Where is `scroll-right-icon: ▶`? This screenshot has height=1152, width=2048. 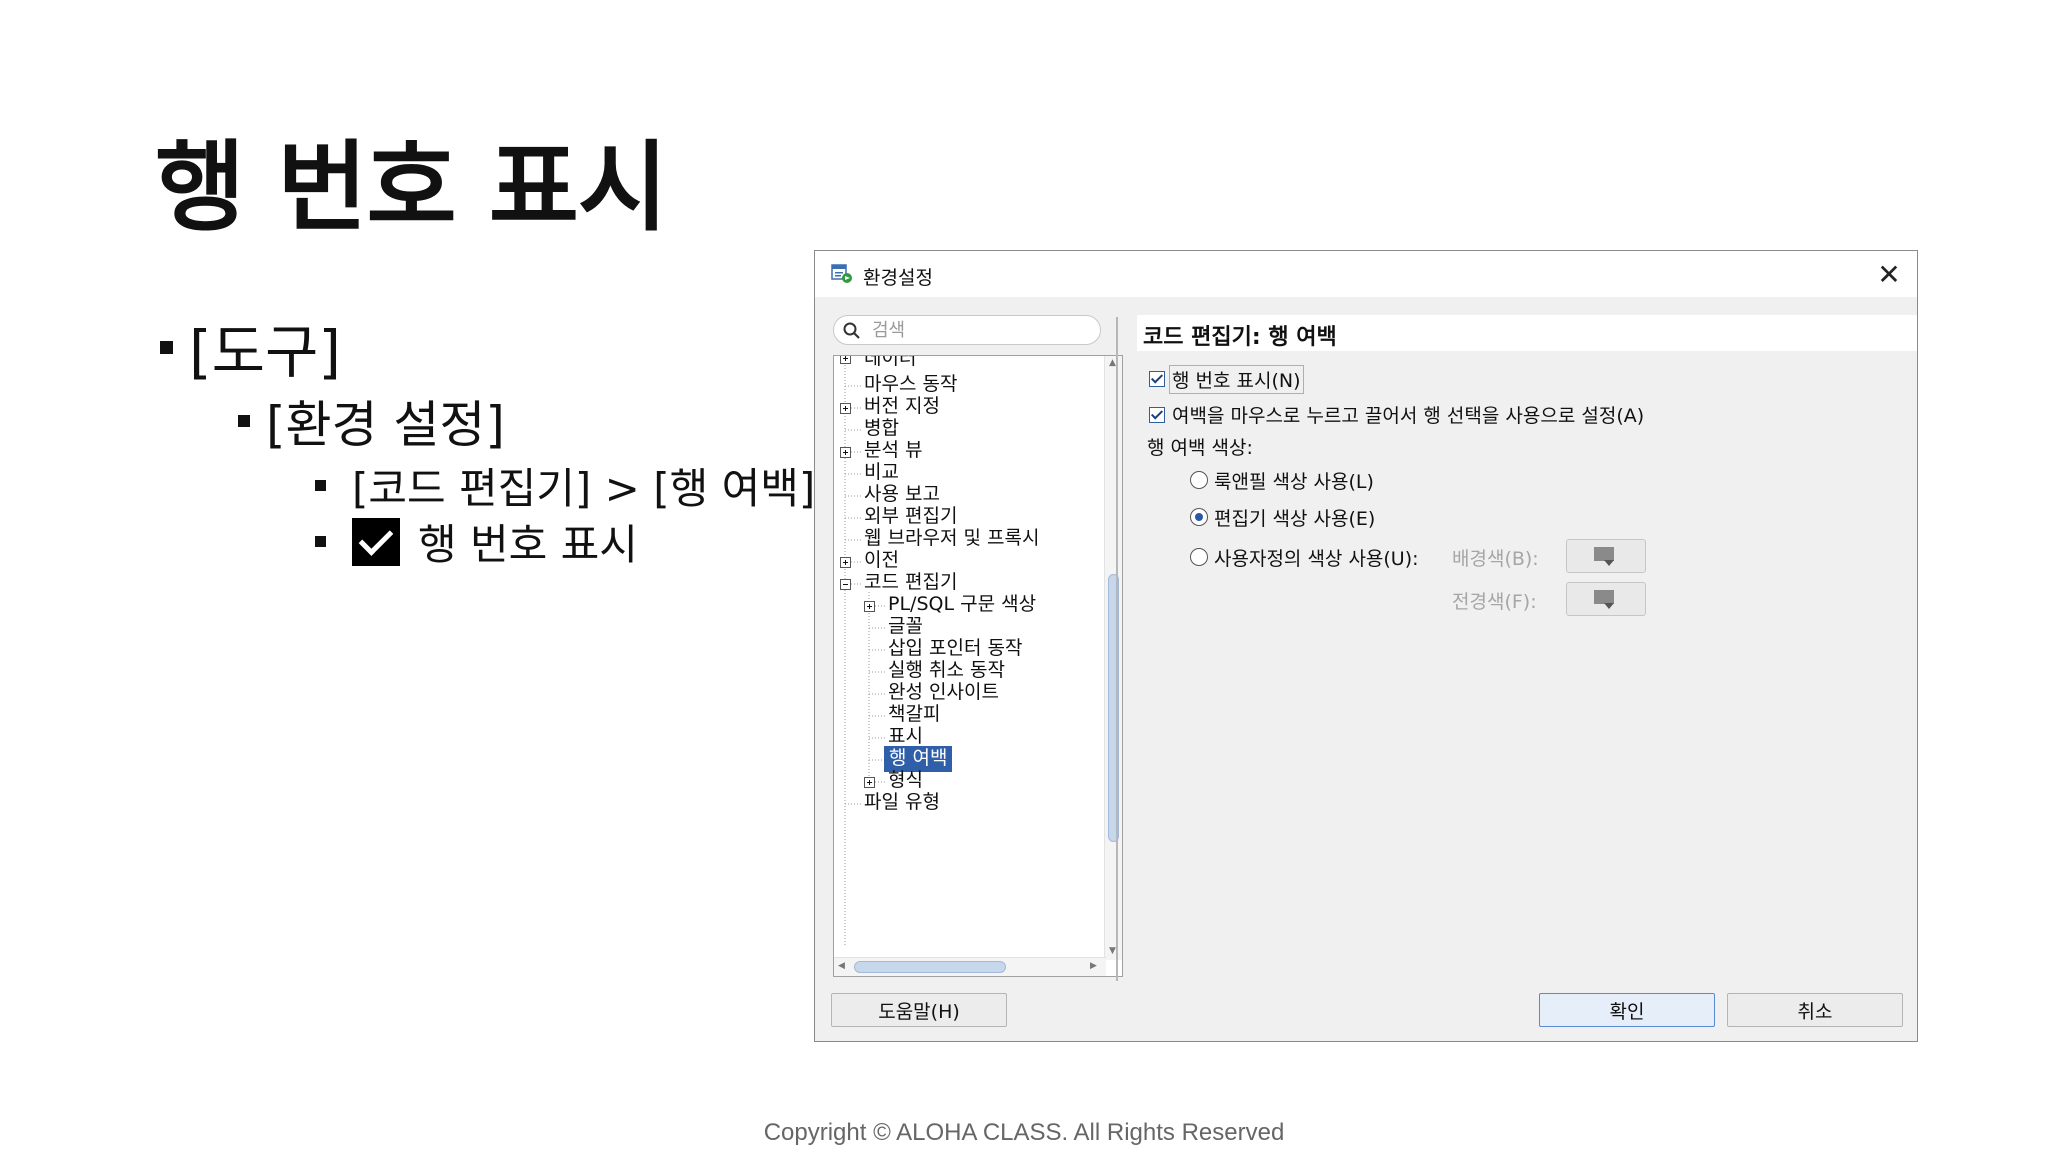
scroll-right-icon: ▶ is located at coordinates (1093, 966).